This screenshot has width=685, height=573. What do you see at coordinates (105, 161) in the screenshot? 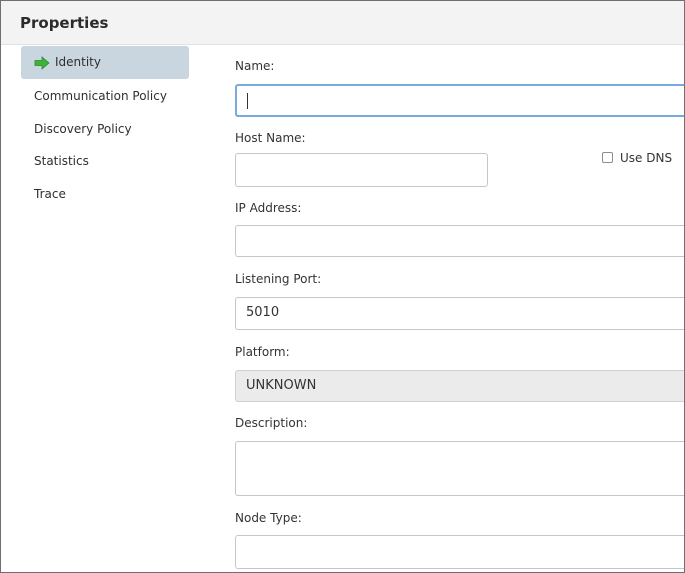
I see `sidebar-item-statistics: Statistics` at bounding box center [105, 161].